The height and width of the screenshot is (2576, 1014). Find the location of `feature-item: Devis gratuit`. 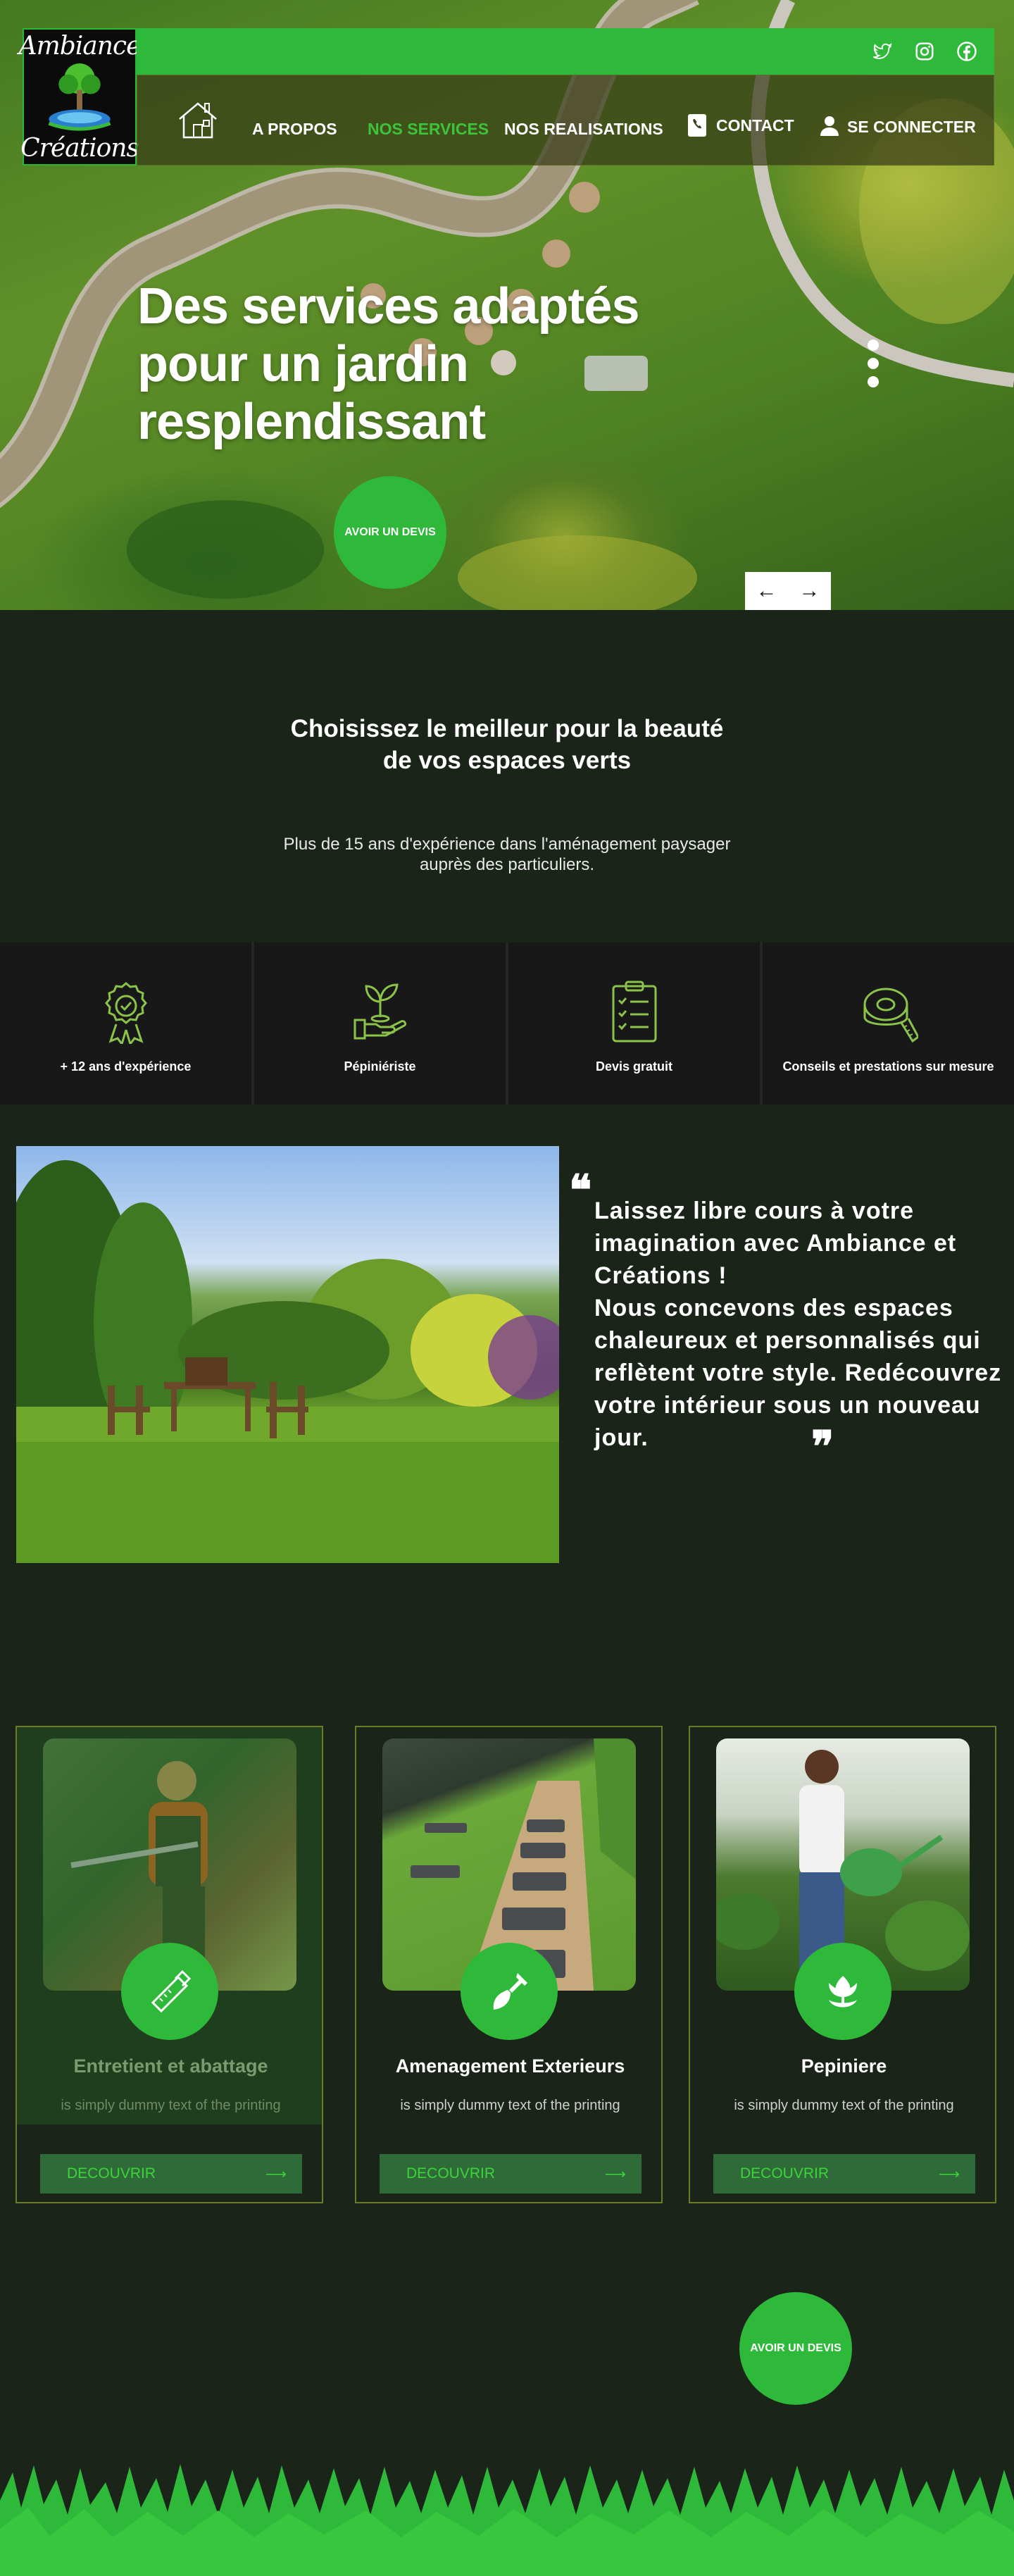

feature-item: Devis gratuit is located at coordinates (634, 1023).